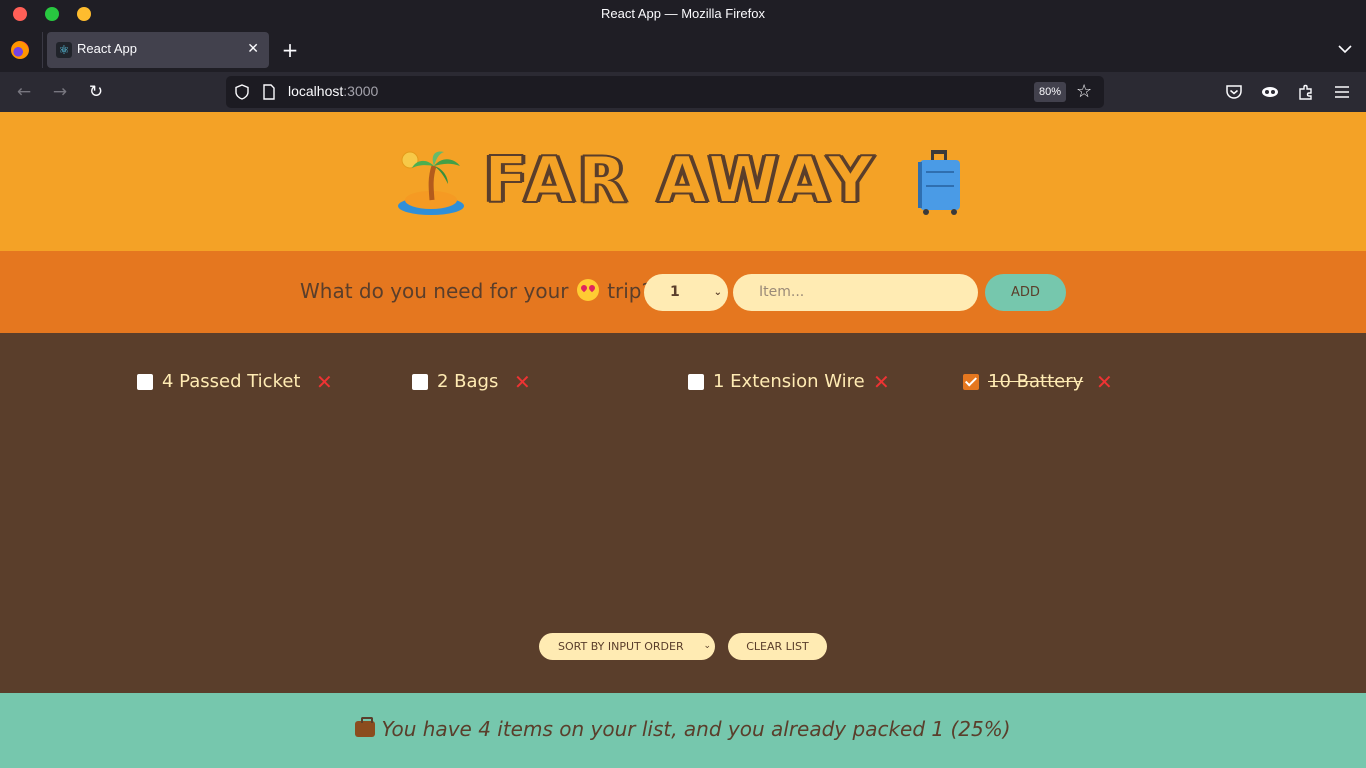 This screenshot has width=1366, height=768. I want to click on list-item: 4 Passed Ticket ✕, so click(237, 382).